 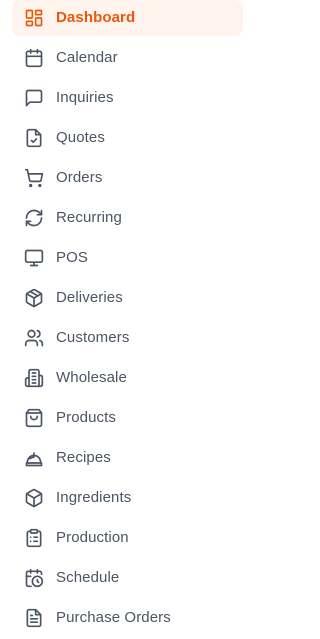 I want to click on sidebar-item-label: Dashboard, so click(x=96, y=17).